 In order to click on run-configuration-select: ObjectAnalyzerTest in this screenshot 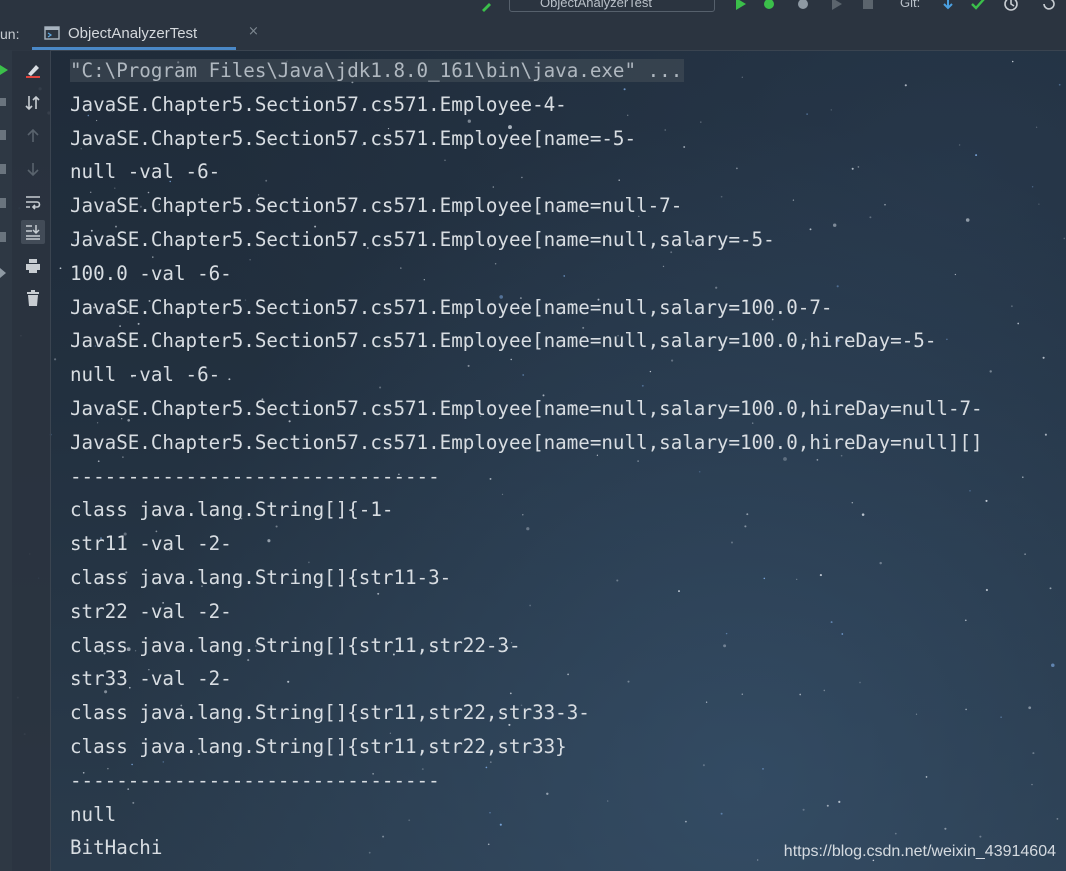, I will do `click(612, 6)`.